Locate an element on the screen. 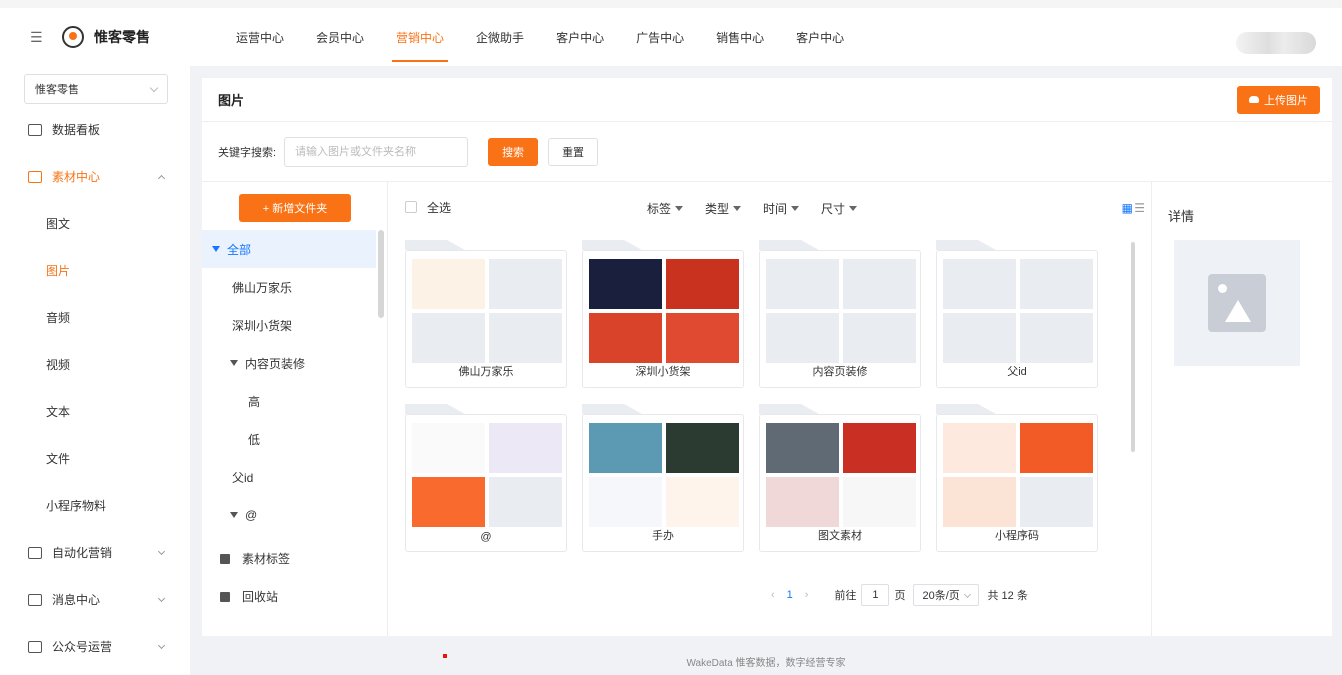 The height and width of the screenshot is (675, 1342). sidebar-sub-text: 文本 is located at coordinates (95, 411).